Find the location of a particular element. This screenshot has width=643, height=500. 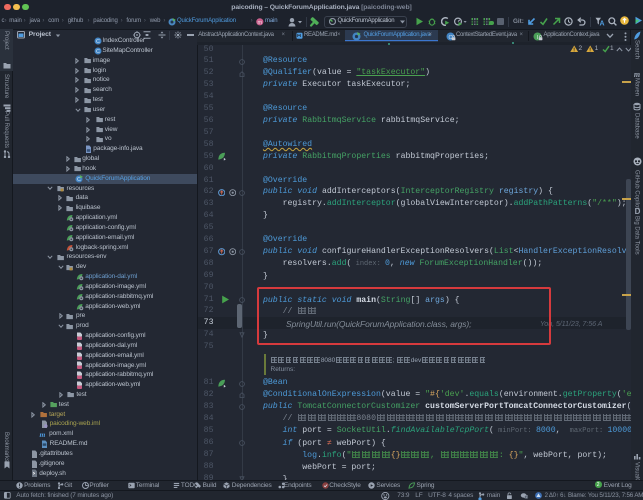

svg-text: m is located at coordinates (636, 74).